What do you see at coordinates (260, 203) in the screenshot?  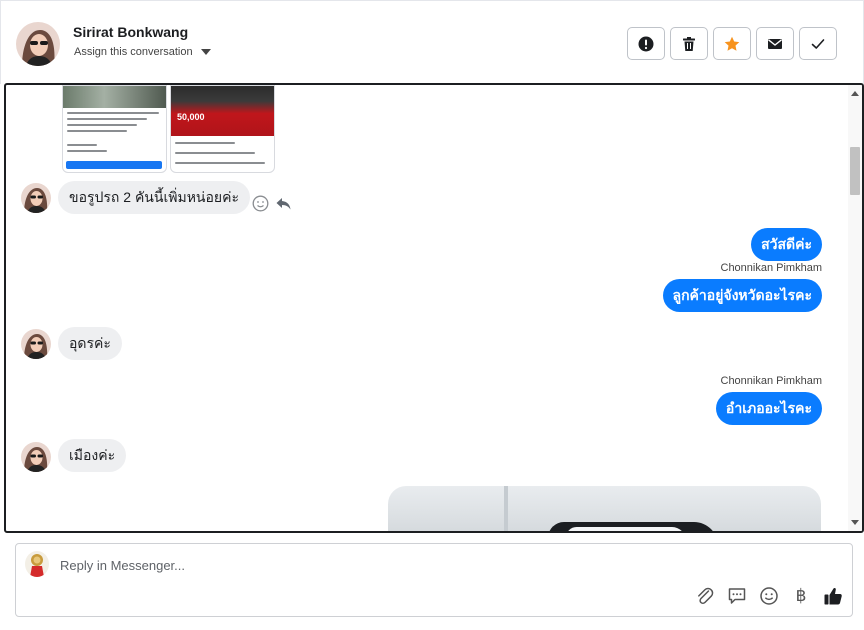 I see `react-emoji-icon` at bounding box center [260, 203].